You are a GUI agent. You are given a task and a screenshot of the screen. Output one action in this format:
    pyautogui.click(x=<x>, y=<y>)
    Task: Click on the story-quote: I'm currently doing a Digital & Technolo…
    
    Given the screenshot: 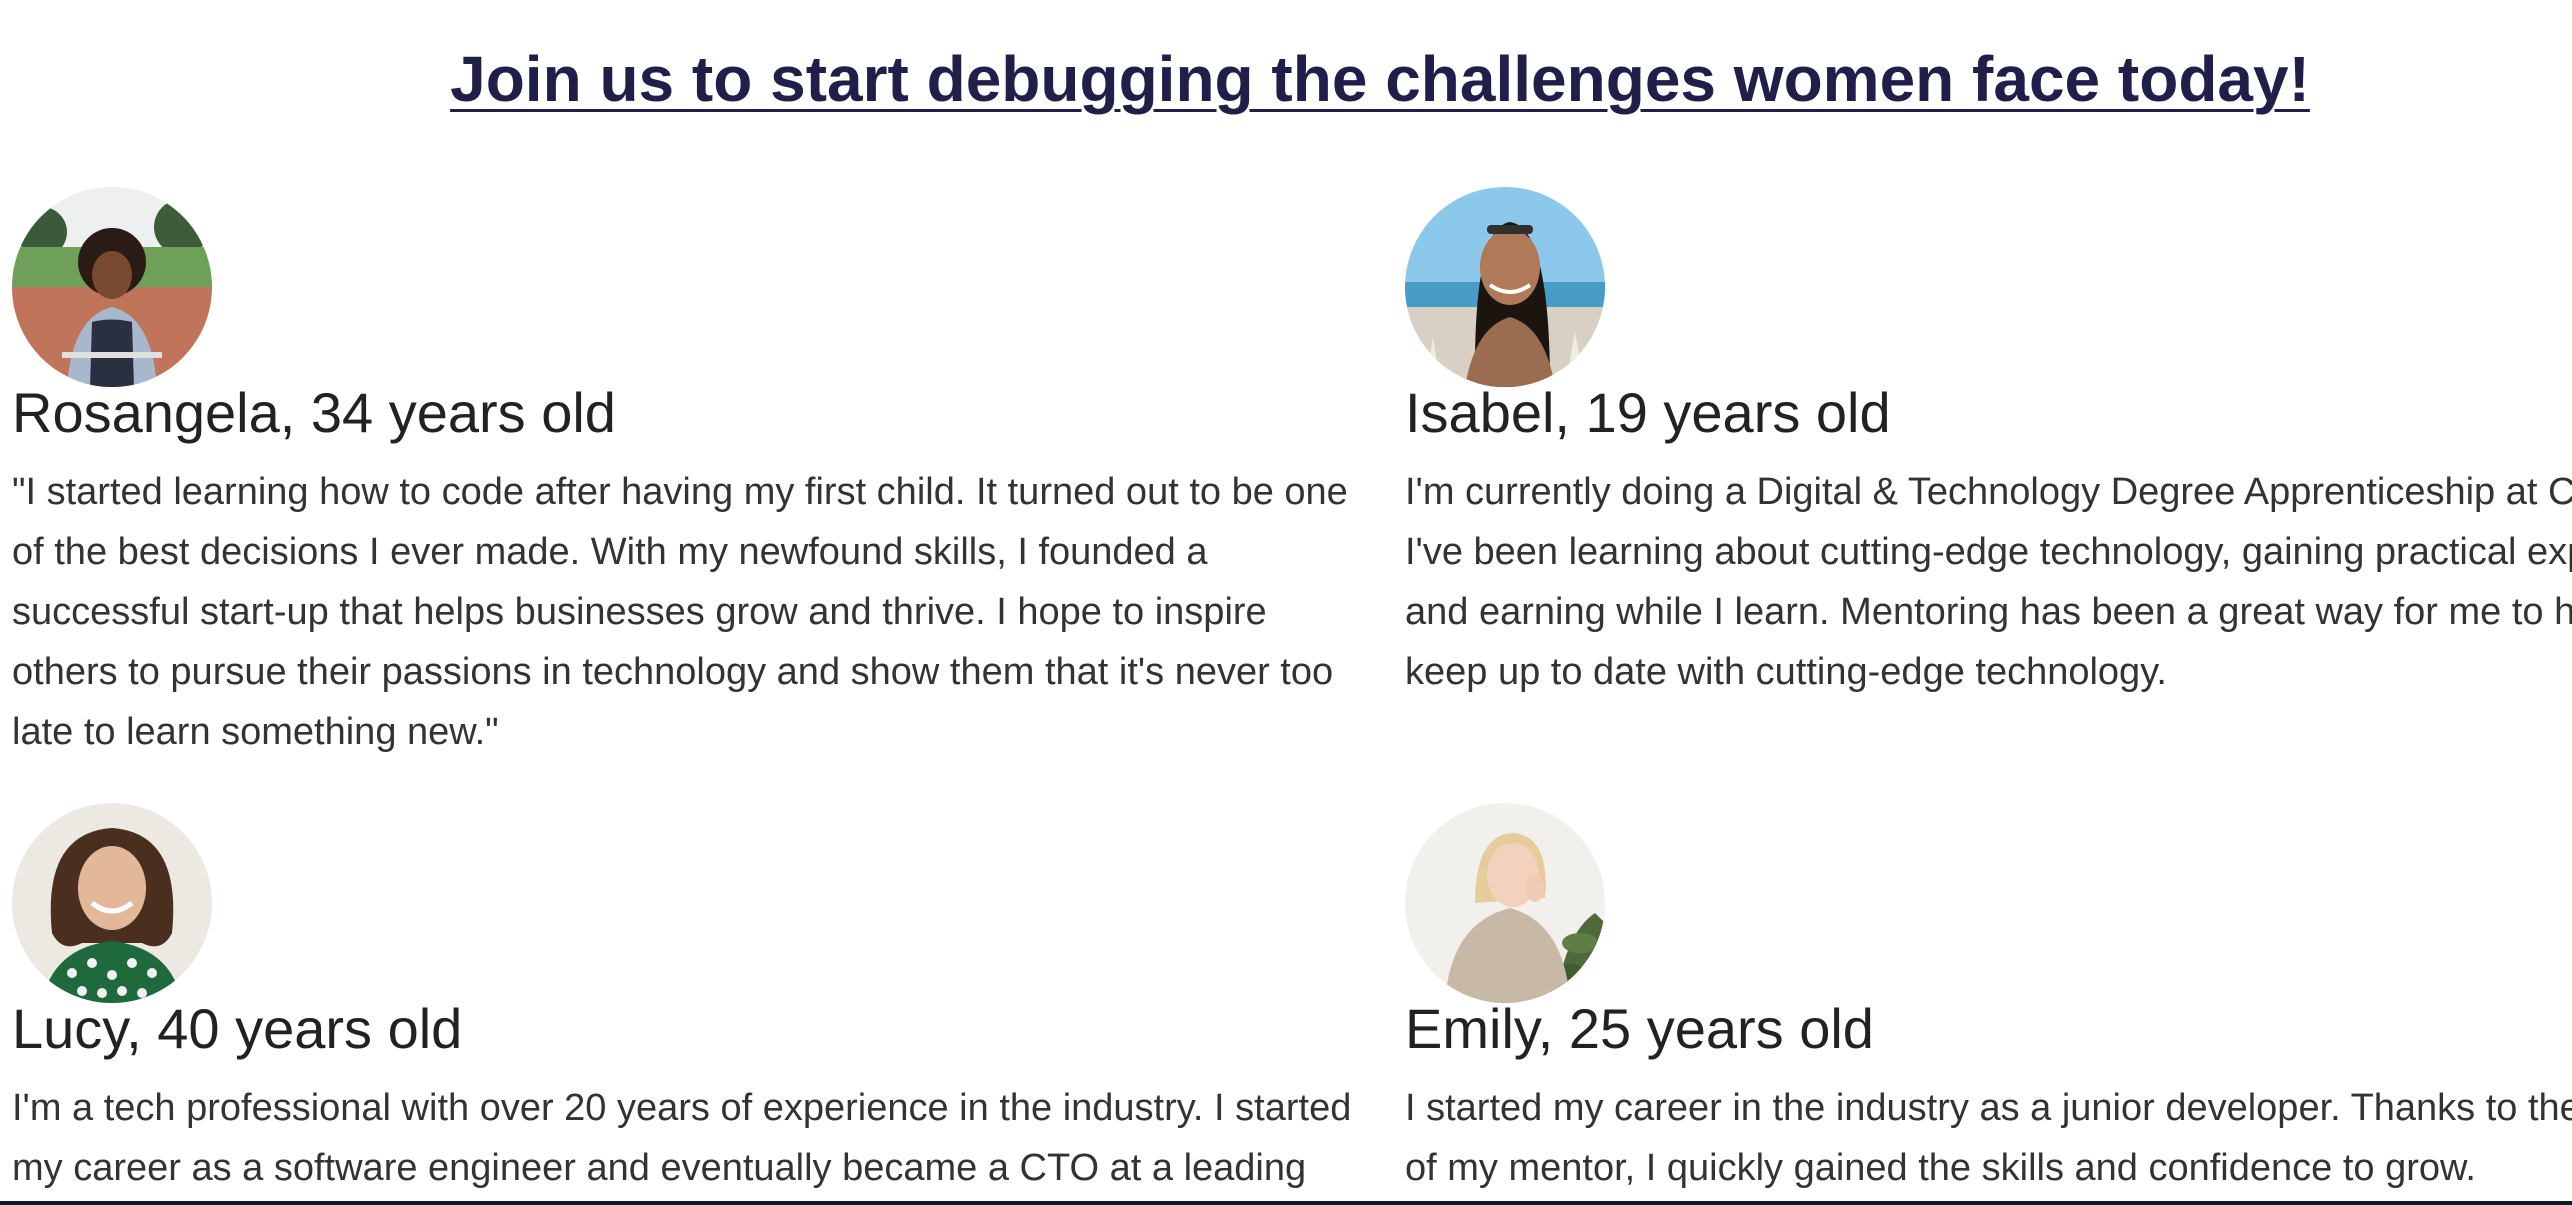 What is the action you would take?
    pyautogui.click(x=1988, y=582)
    